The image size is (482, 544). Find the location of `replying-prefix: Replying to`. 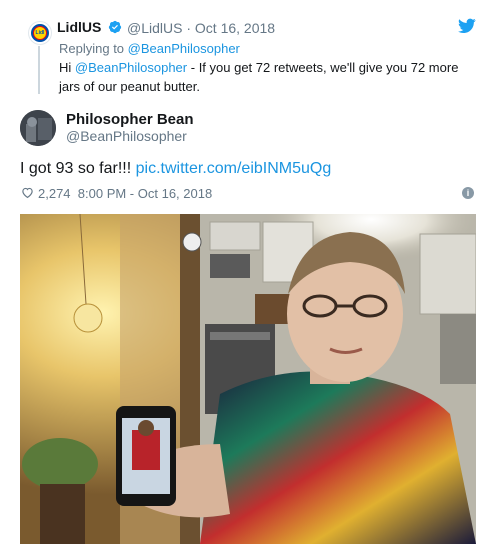

replying-prefix: Replying to is located at coordinates (92, 48).